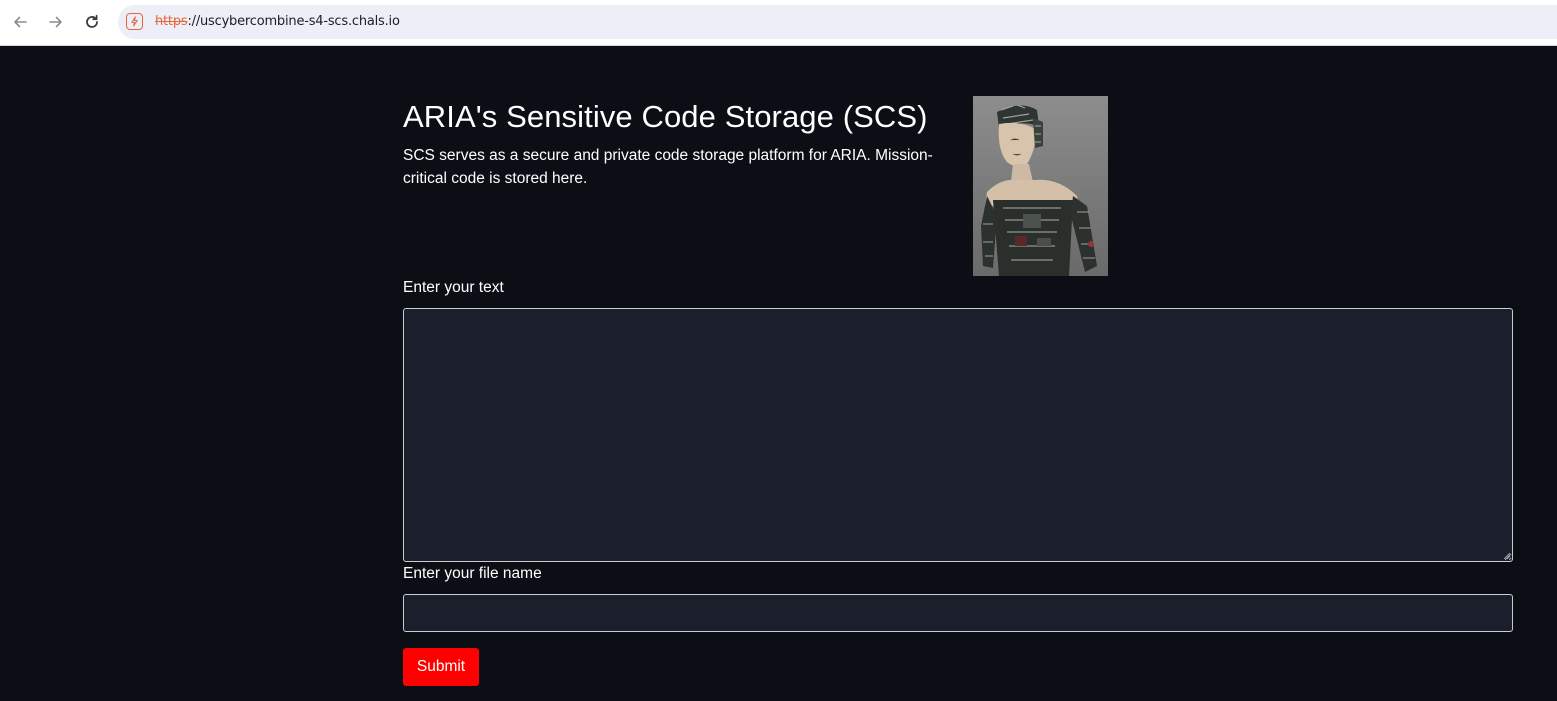  Describe the element at coordinates (958, 613) in the screenshot. I see `file-name-input` at that location.